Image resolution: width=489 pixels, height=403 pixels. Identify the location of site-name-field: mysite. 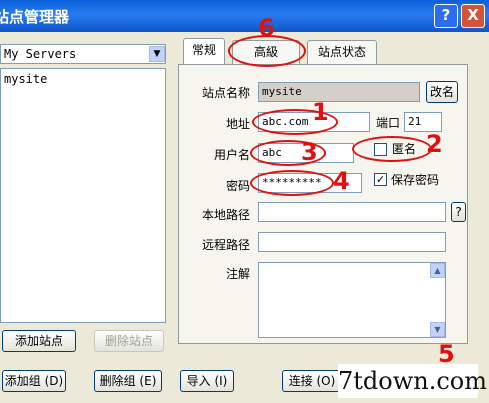
(339, 92).